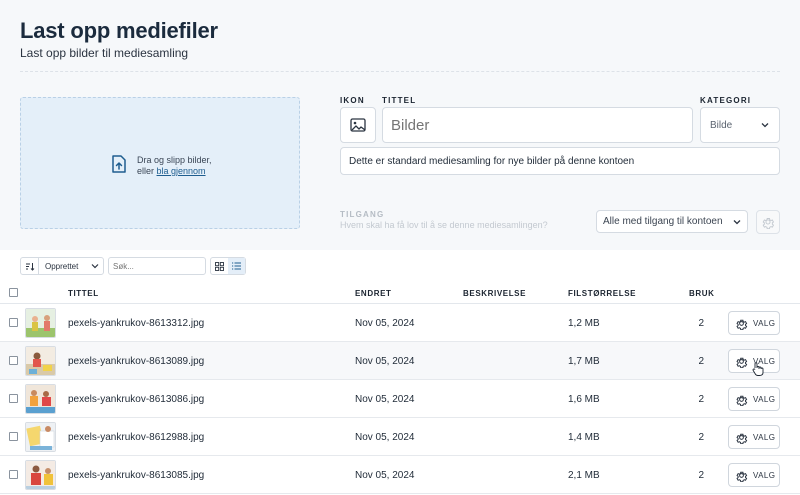 The image size is (800, 495). Describe the element at coordinates (83, 293) in the screenshot. I see `column-title: TITTEL` at that location.